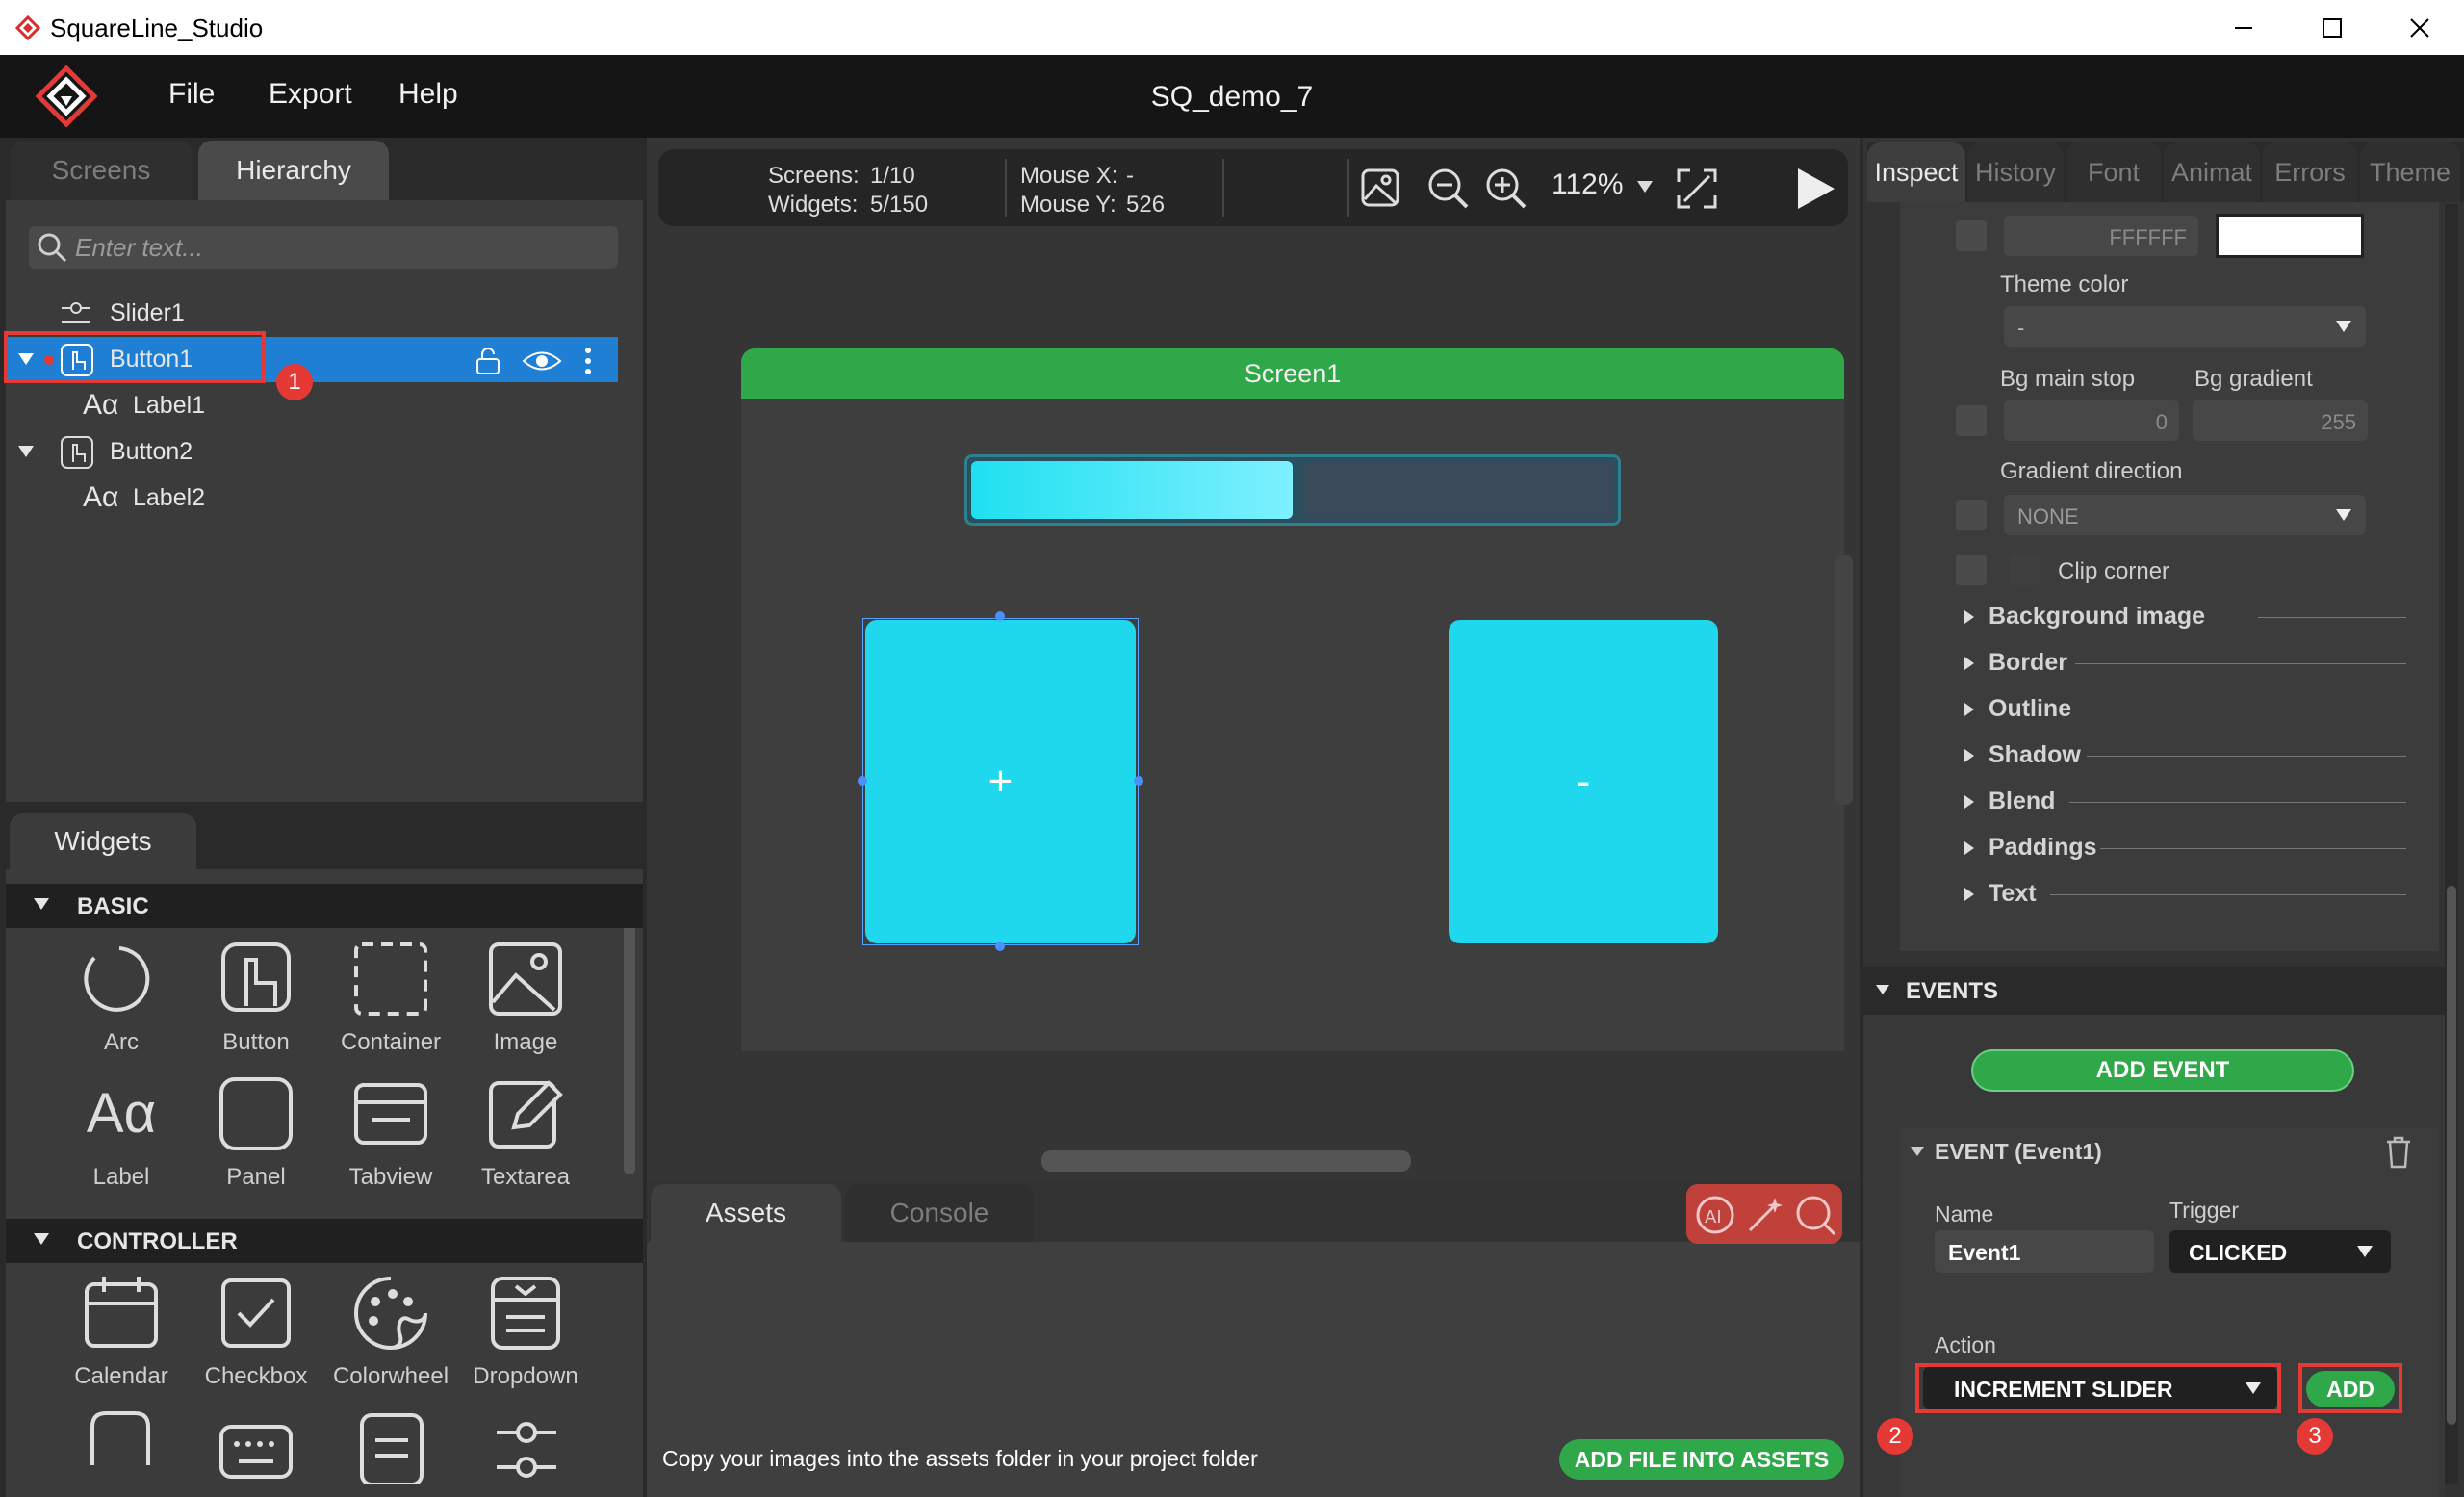 This screenshot has height=1497, width=2464. What do you see at coordinates (1138, 781) in the screenshot?
I see `resize-handle-right` at bounding box center [1138, 781].